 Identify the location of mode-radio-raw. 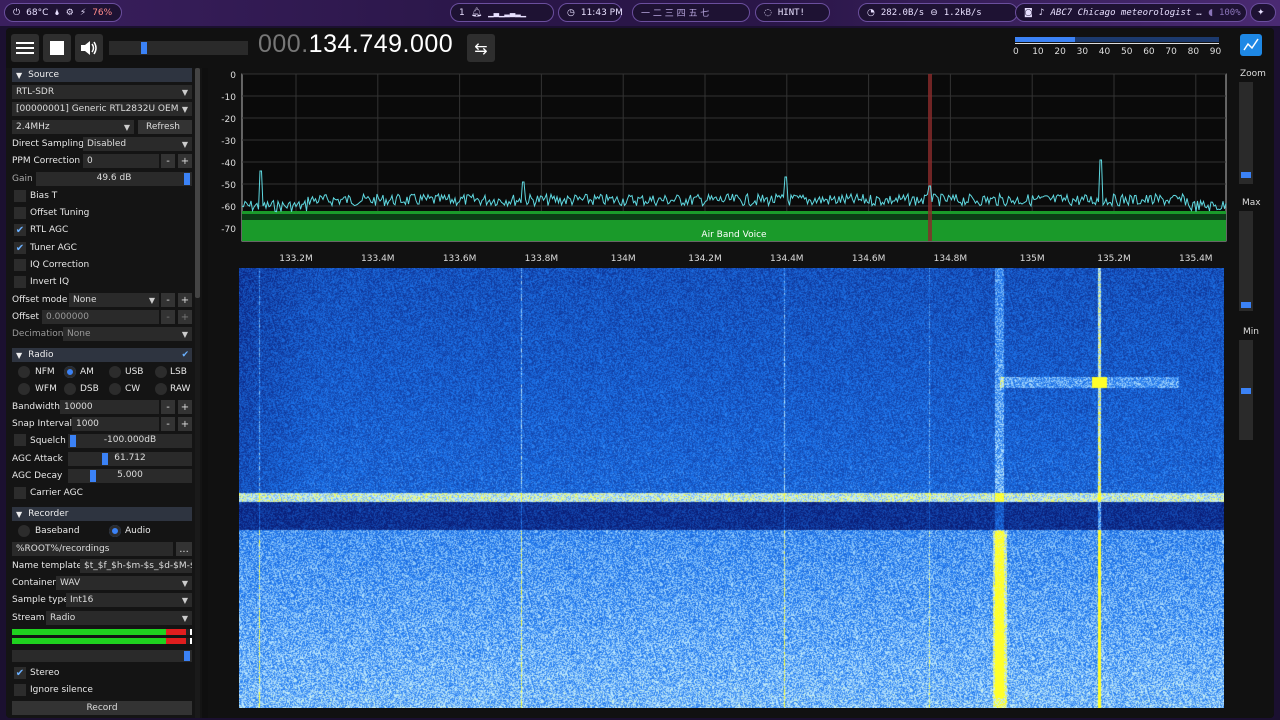
(161, 389).